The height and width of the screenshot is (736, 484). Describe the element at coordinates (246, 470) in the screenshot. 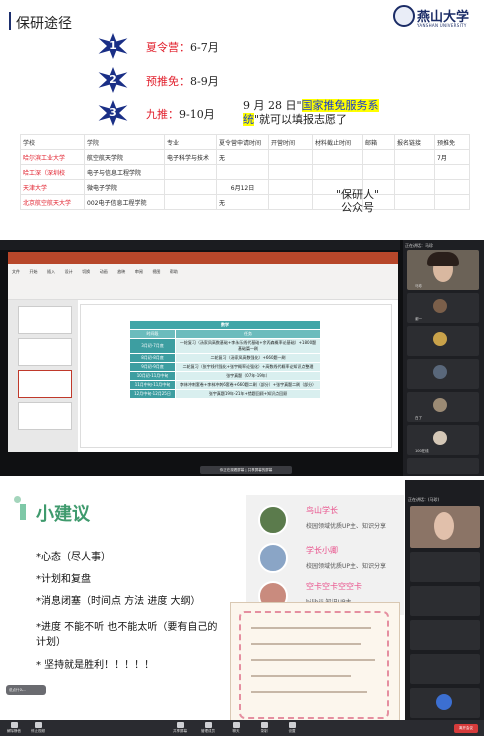

I see `share-status-bar: 你正在观看屏幕 | 共享屏幕的屏幕` at that location.